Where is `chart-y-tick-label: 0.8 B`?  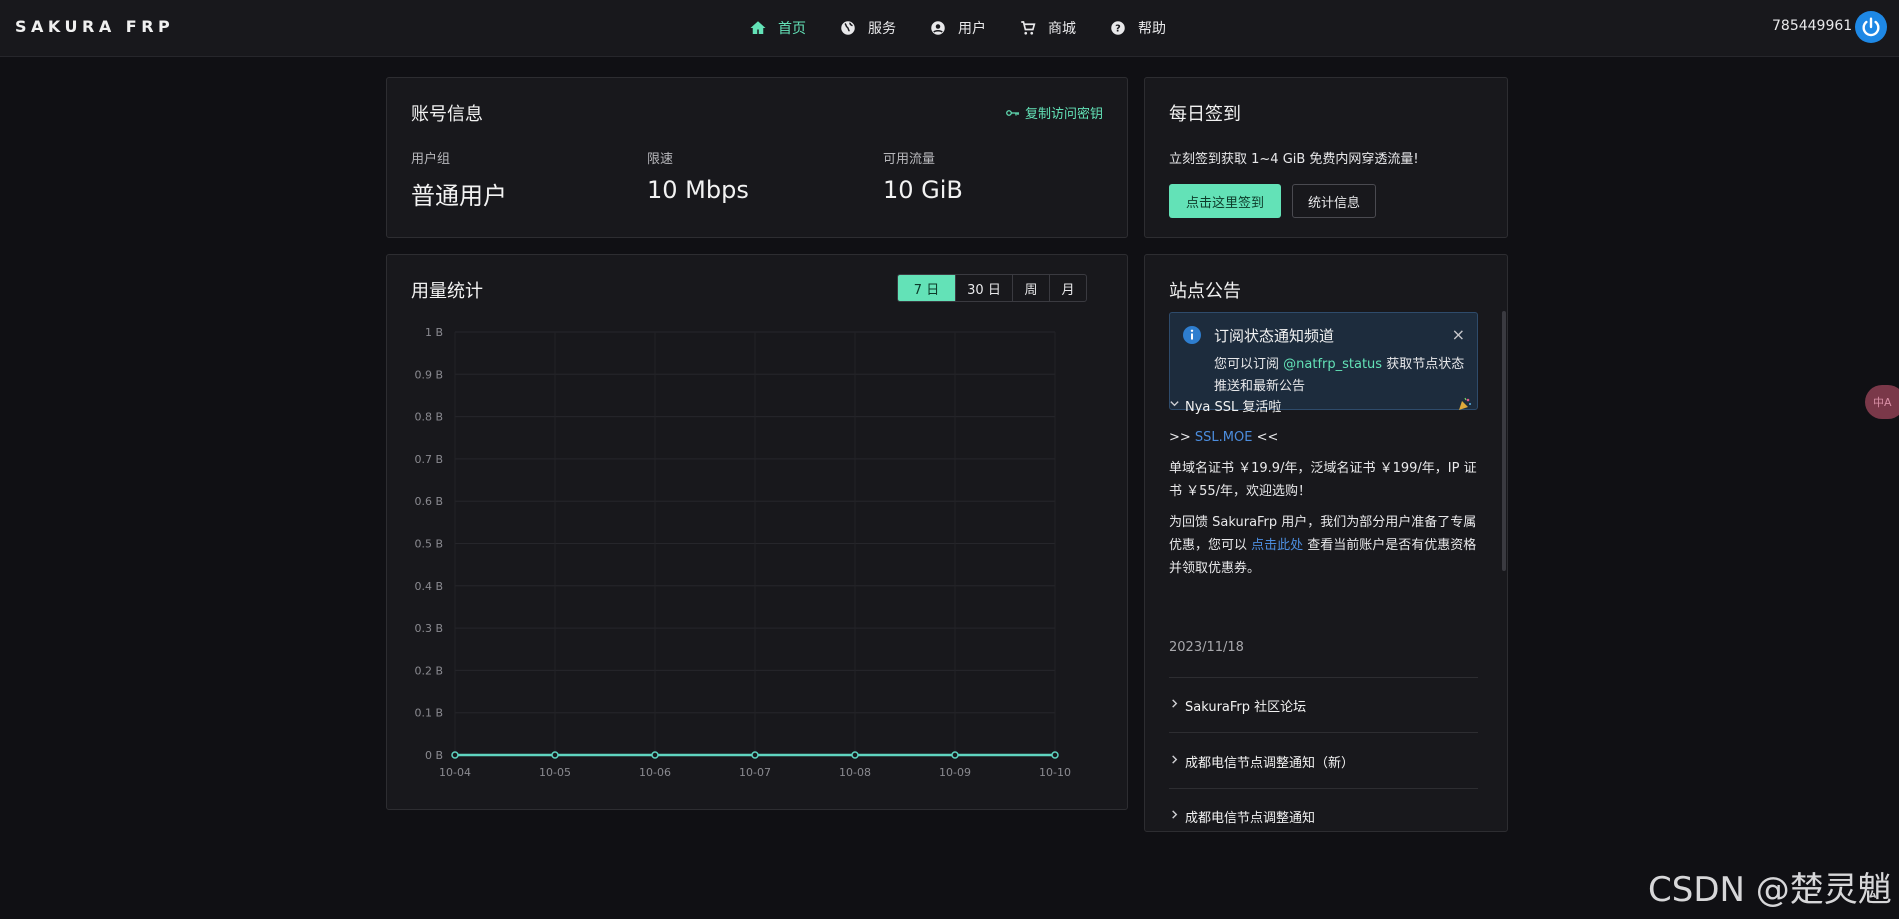
chart-y-tick-label: 0.8 B is located at coordinates (428, 417).